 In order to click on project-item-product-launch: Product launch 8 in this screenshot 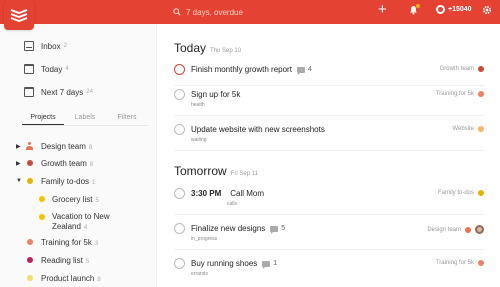, I will do `click(78, 278)`.